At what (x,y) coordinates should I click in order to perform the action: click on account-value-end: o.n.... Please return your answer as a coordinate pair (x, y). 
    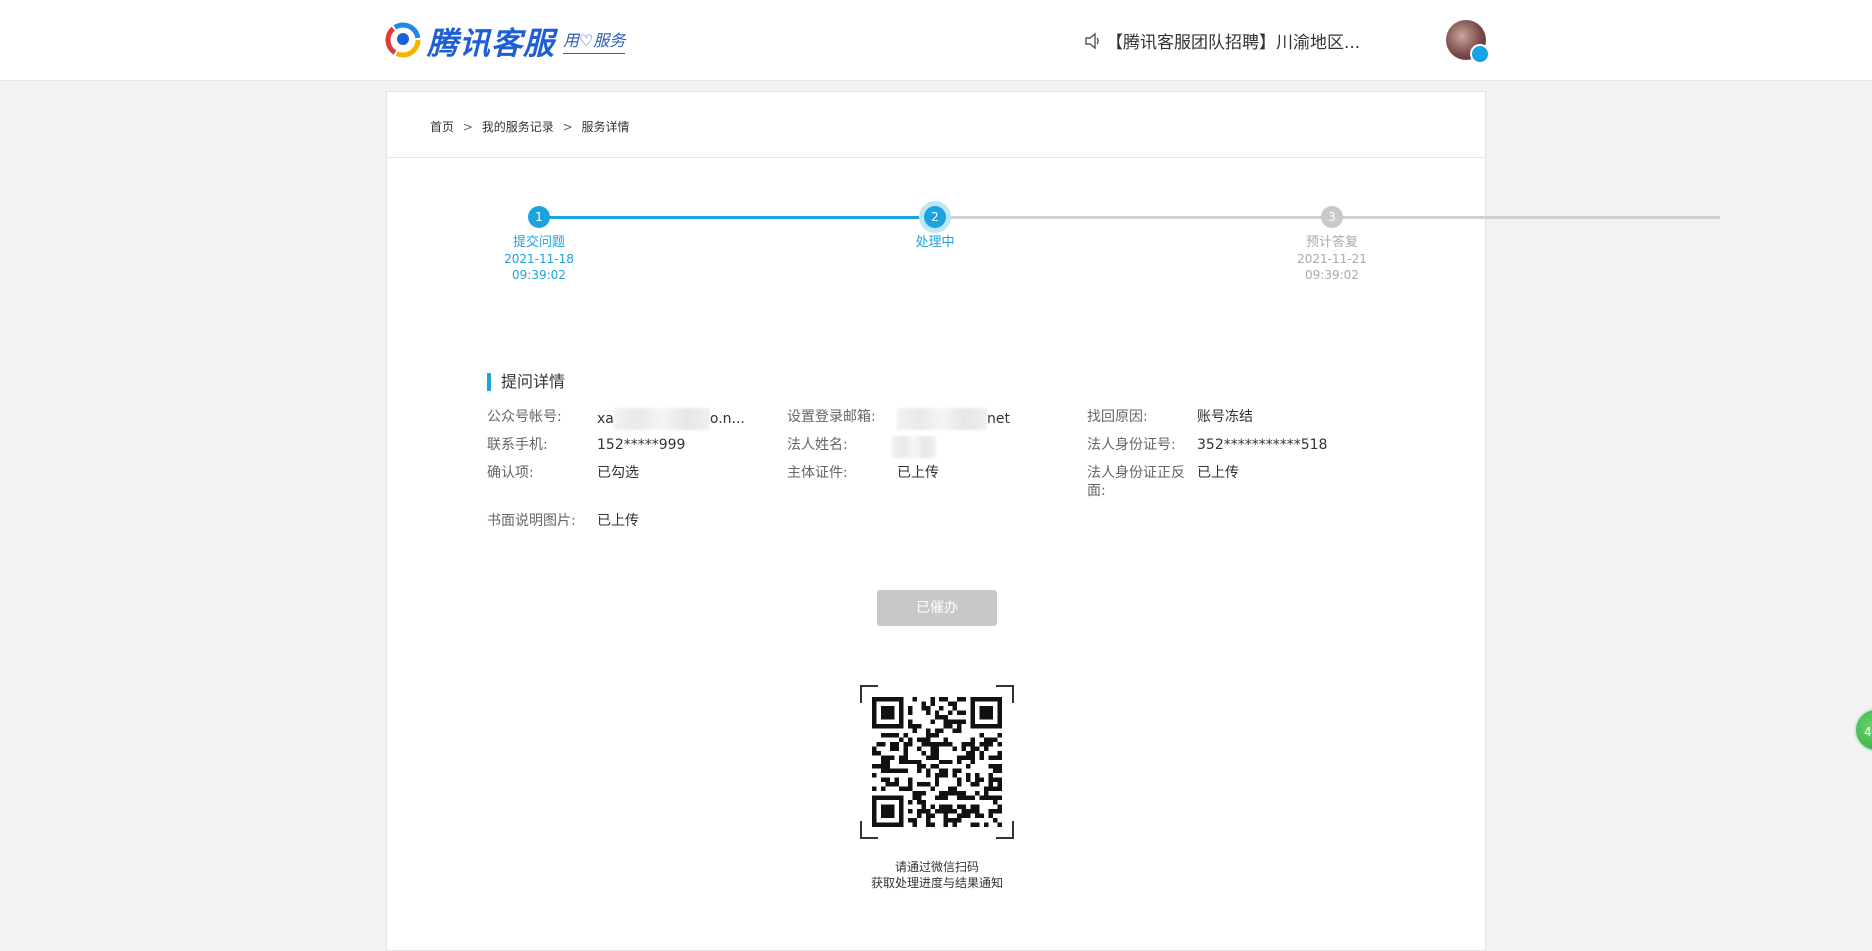
    Looking at the image, I should click on (727, 419).